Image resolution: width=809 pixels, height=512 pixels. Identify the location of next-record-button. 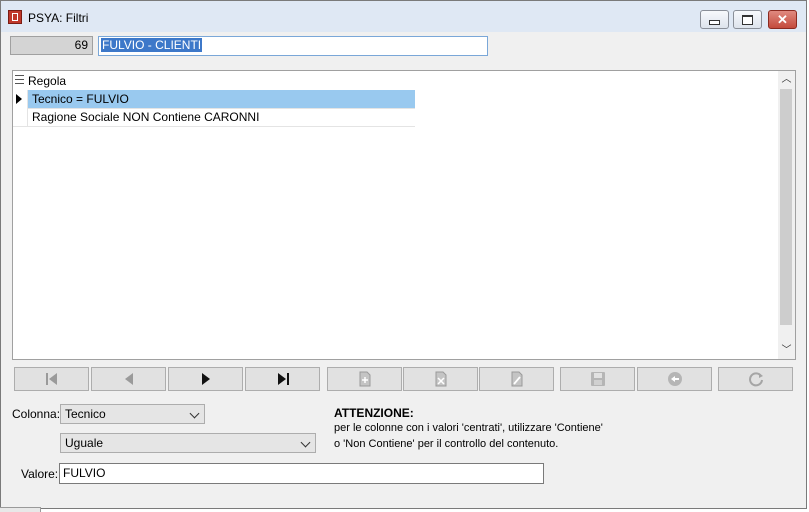
(205, 379).